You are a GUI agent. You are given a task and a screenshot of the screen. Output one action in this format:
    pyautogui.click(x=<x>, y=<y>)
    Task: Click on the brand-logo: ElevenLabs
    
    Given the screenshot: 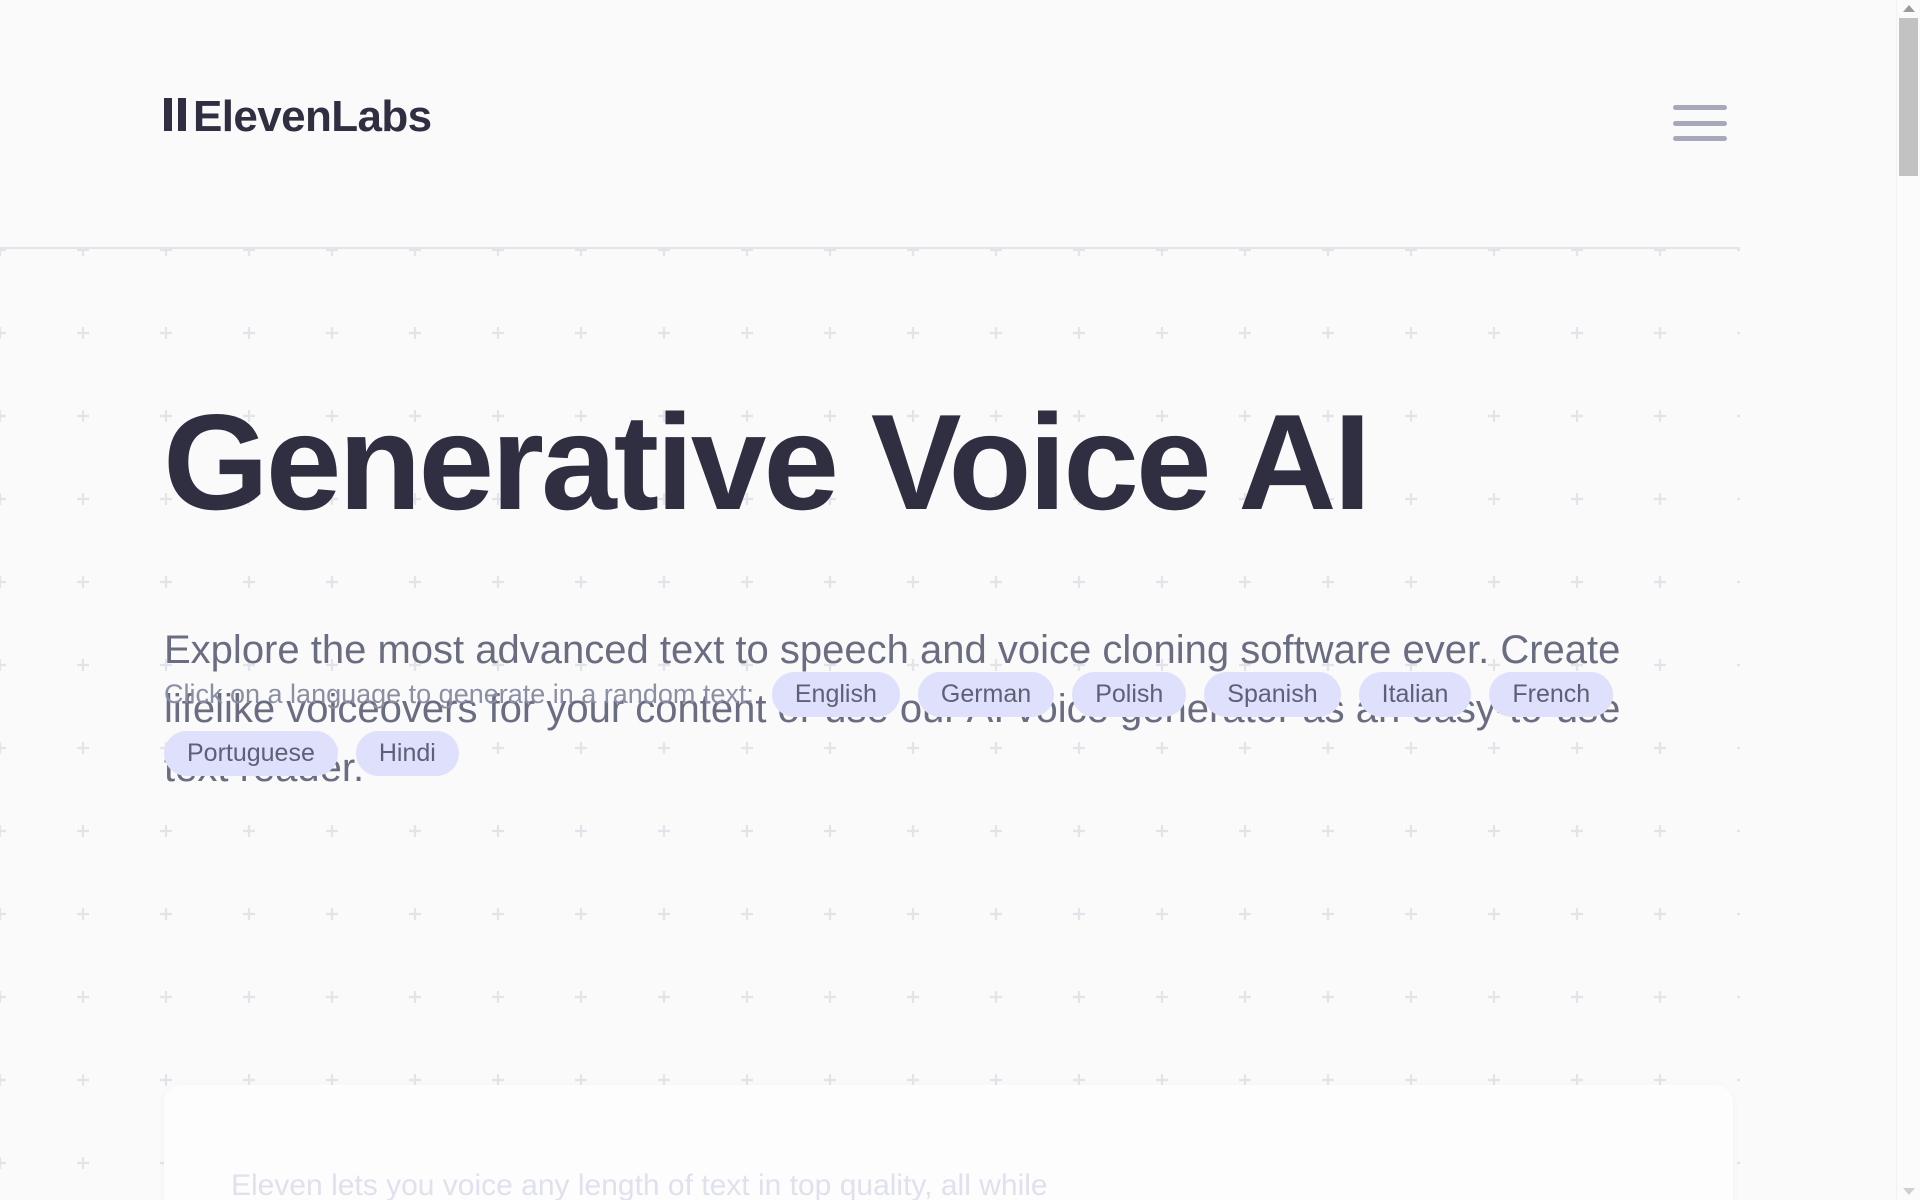 What is the action you would take?
    pyautogui.click(x=298, y=117)
    